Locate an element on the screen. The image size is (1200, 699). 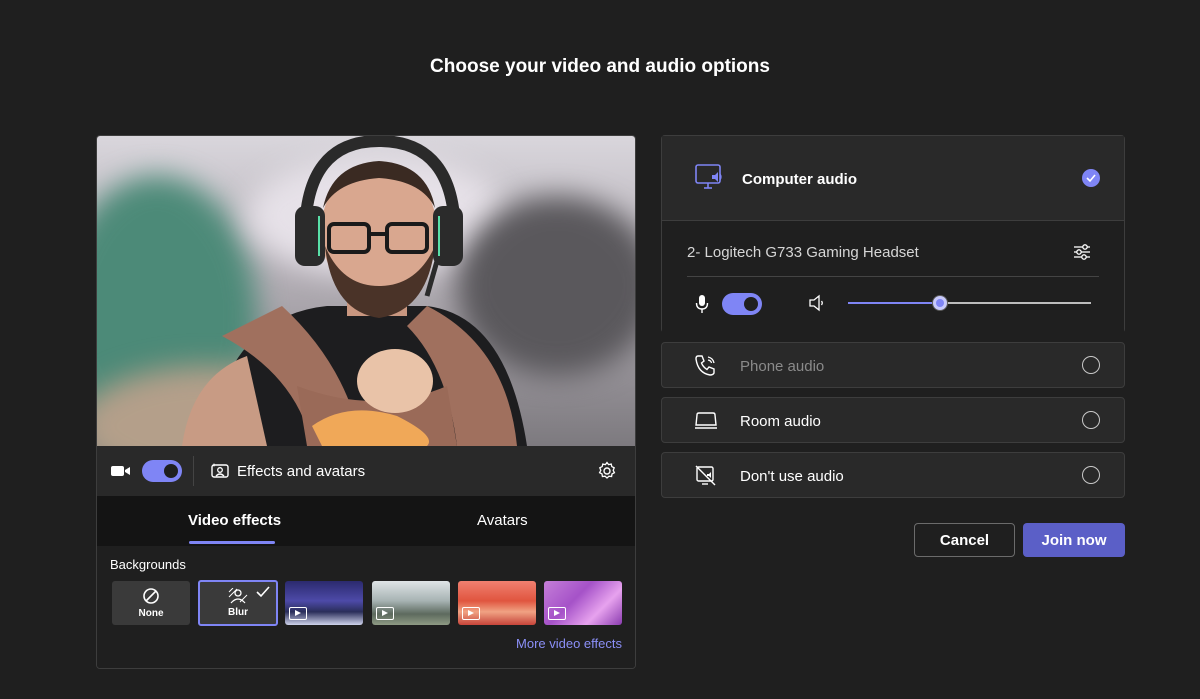
audio-device-name: 2- Logitech G733 Gaming Headset is located at coordinates (803, 252).